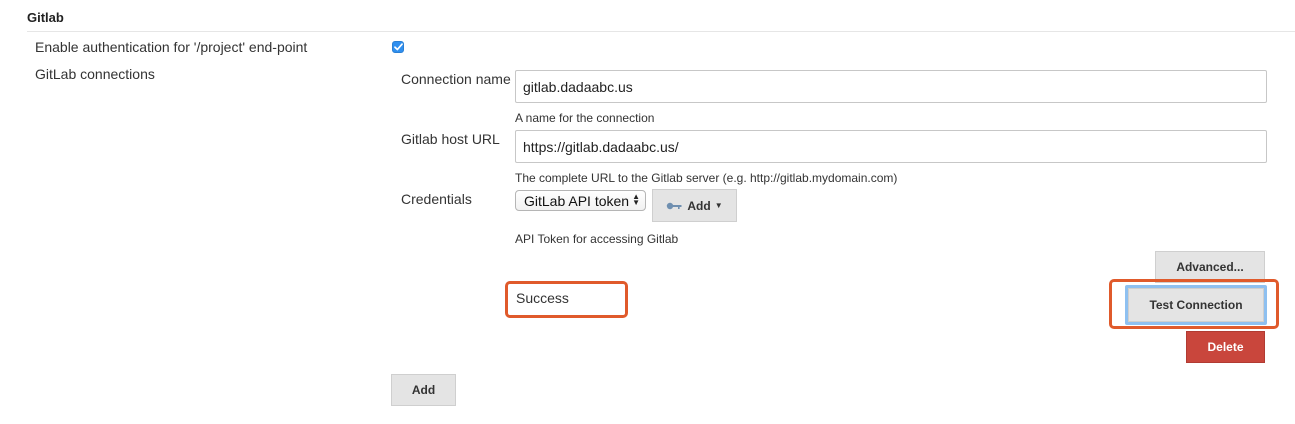 The image size is (1295, 424). What do you see at coordinates (542, 298) in the screenshot?
I see `connection-status: Success` at bounding box center [542, 298].